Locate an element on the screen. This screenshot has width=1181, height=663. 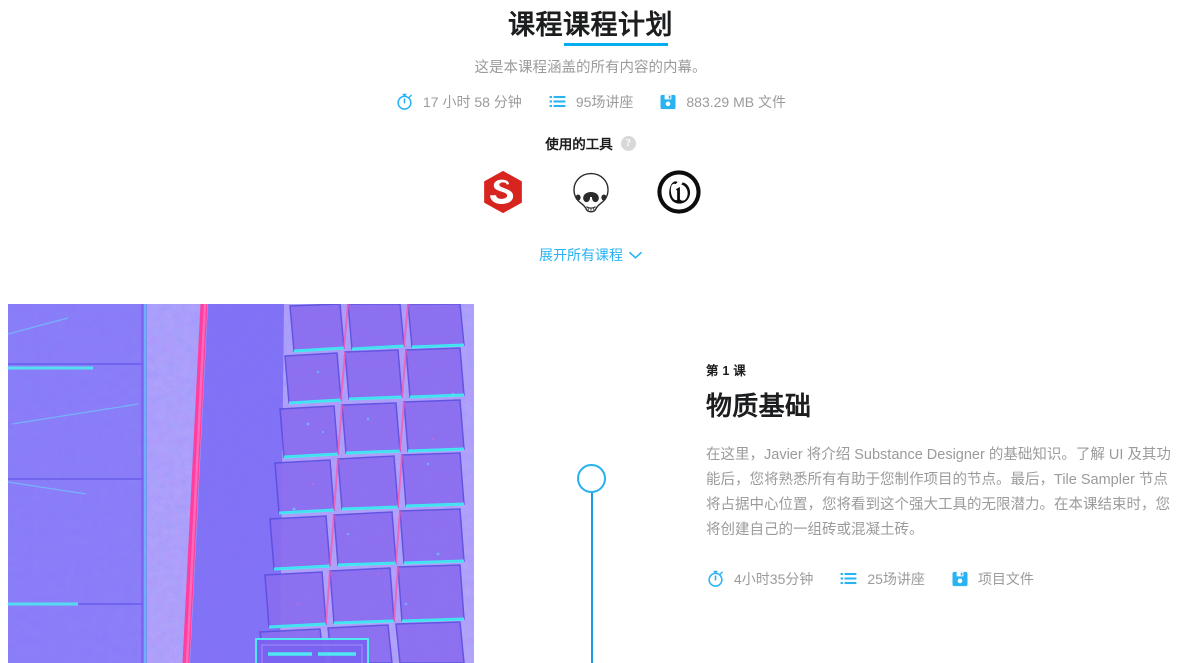
unreal-engine-logo is located at coordinates (679, 192).